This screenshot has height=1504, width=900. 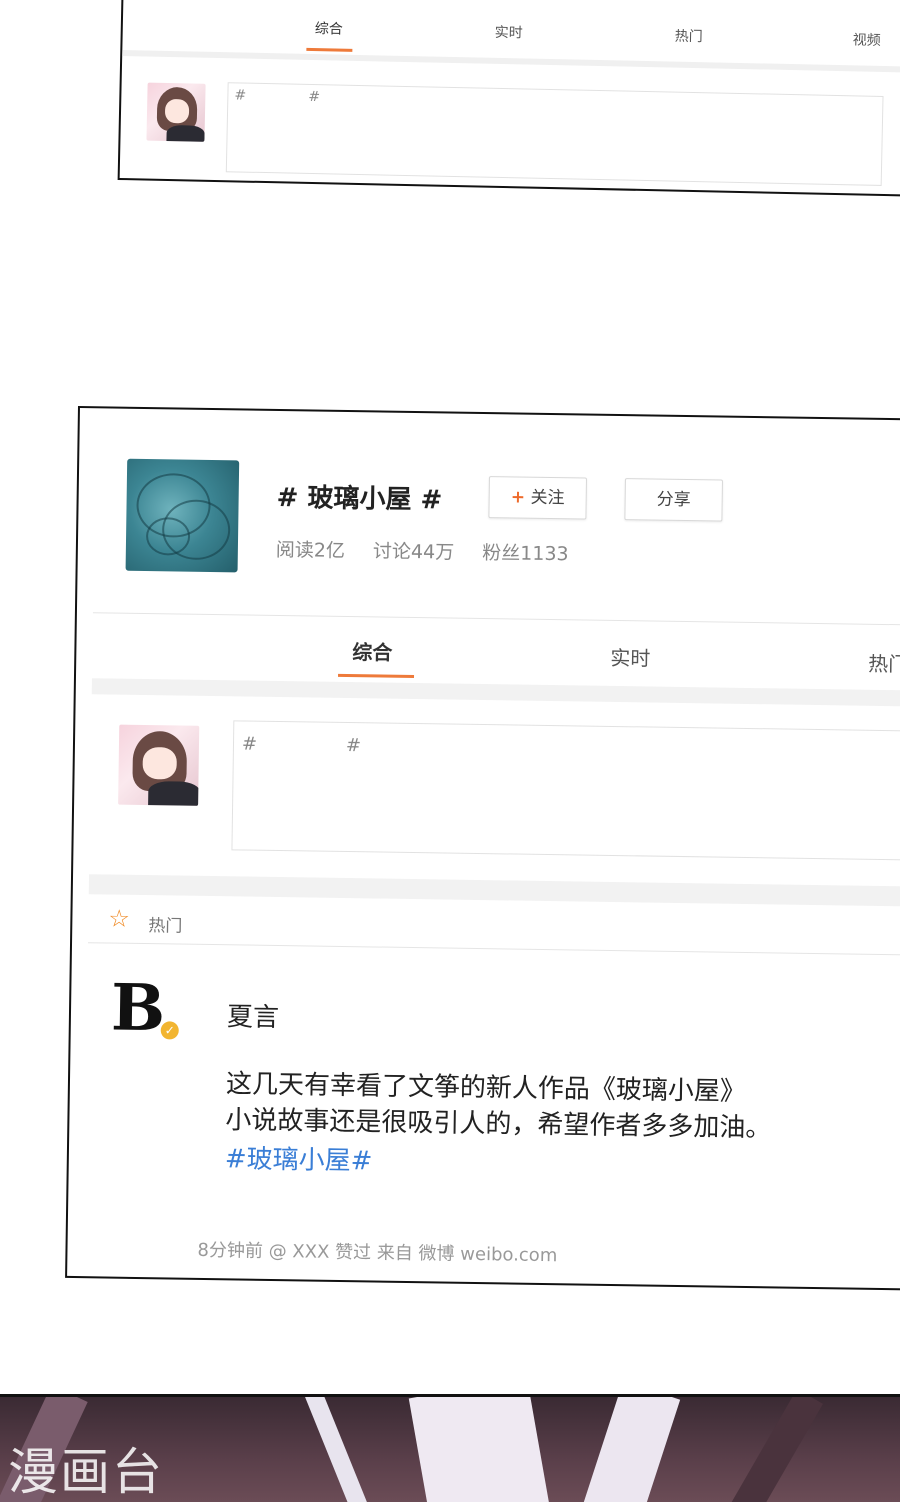 I want to click on hot-divider, so click(x=494, y=949).